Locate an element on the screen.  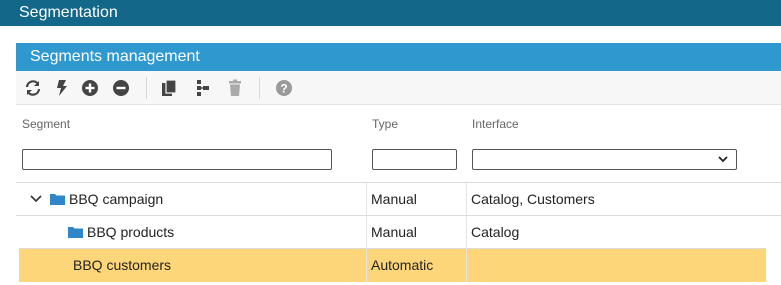
window-titlebar: Segmentation is located at coordinates (390, 13).